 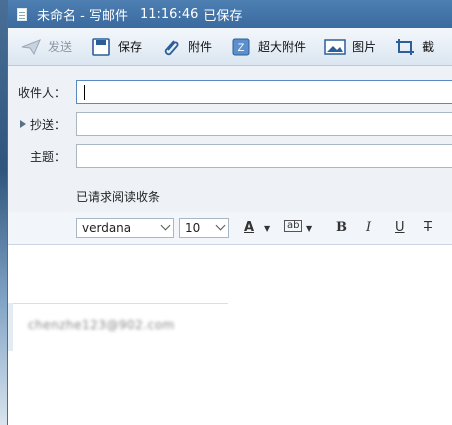 What do you see at coordinates (282, 47) in the screenshot?
I see `big-attach-label: 超大附件` at bounding box center [282, 47].